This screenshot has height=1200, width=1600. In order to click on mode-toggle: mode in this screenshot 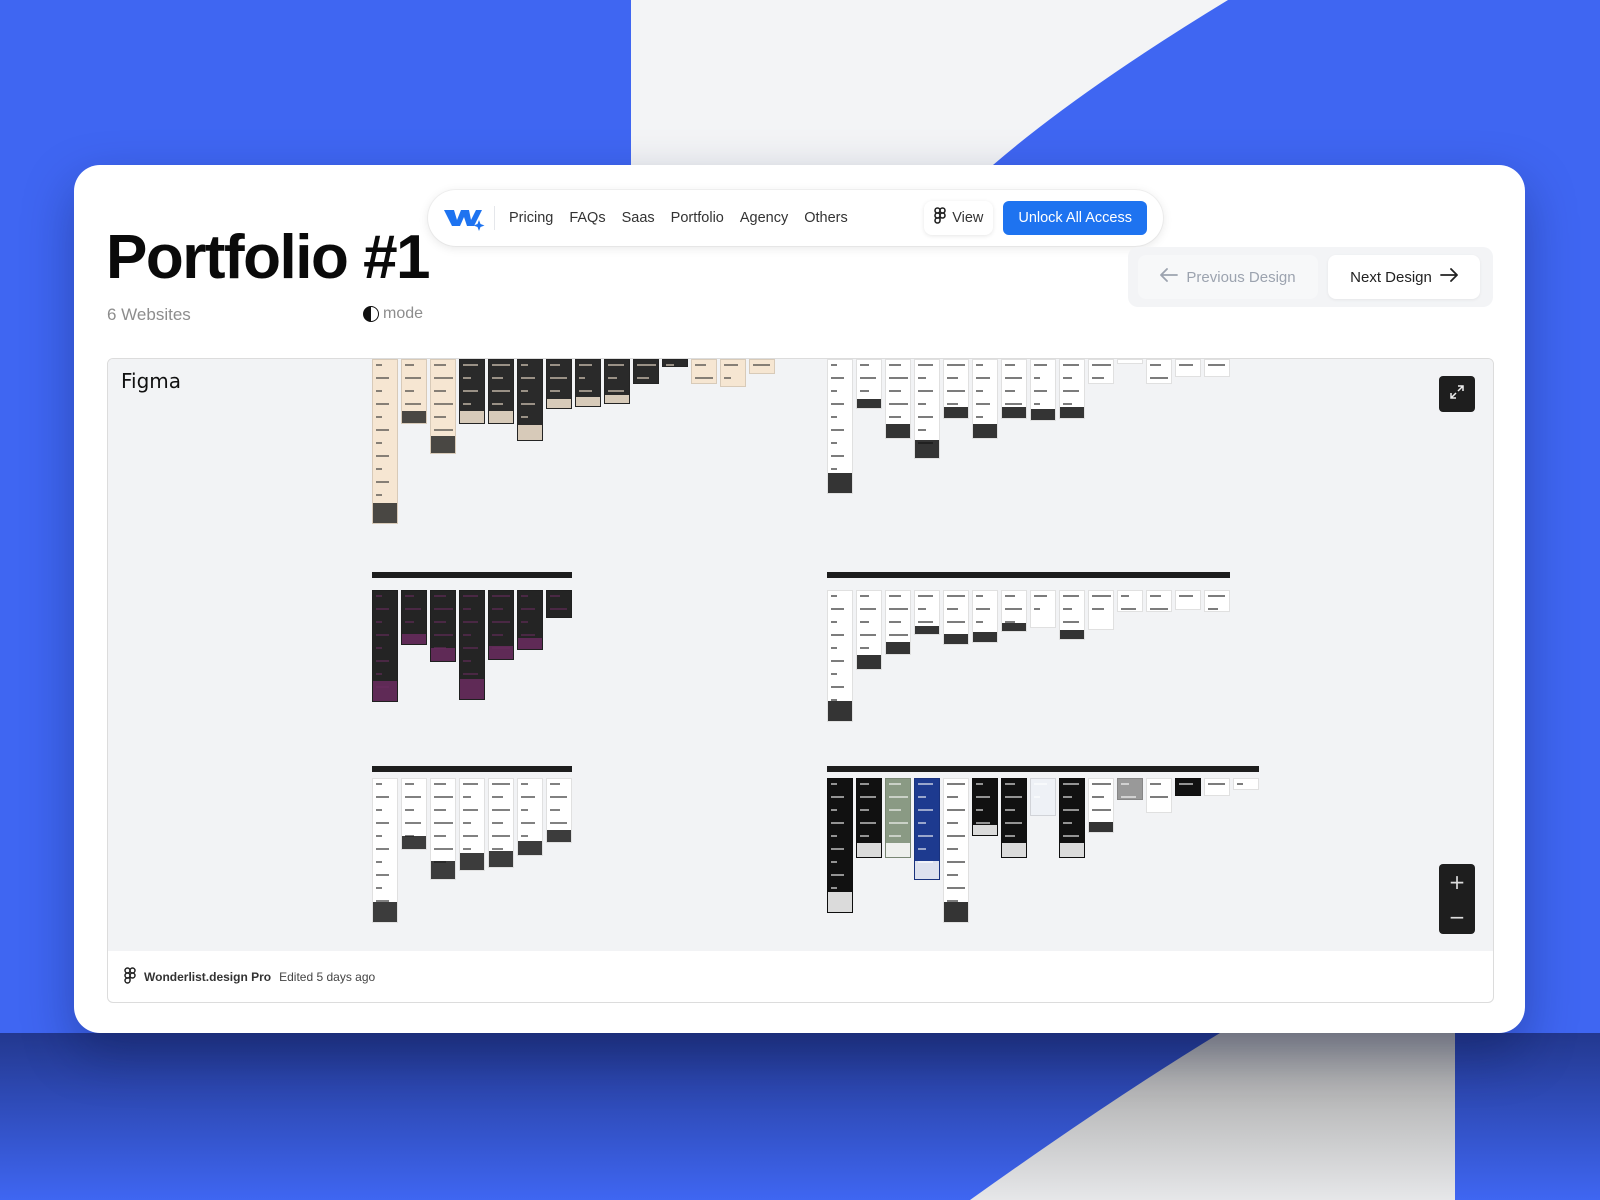, I will do `click(393, 314)`.